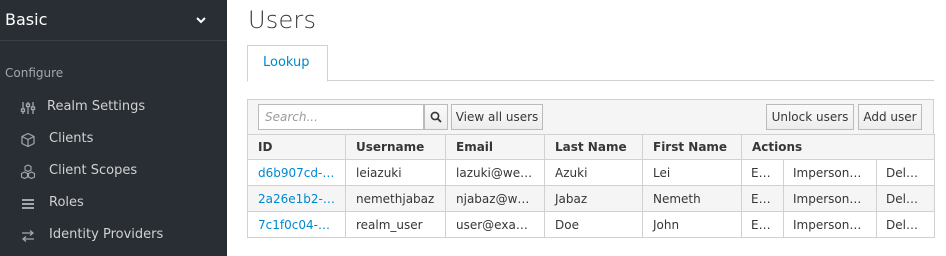 This screenshot has width=946, height=256. Describe the element at coordinates (692, 172) in the screenshot. I see `first-name-cell: Lei` at that location.